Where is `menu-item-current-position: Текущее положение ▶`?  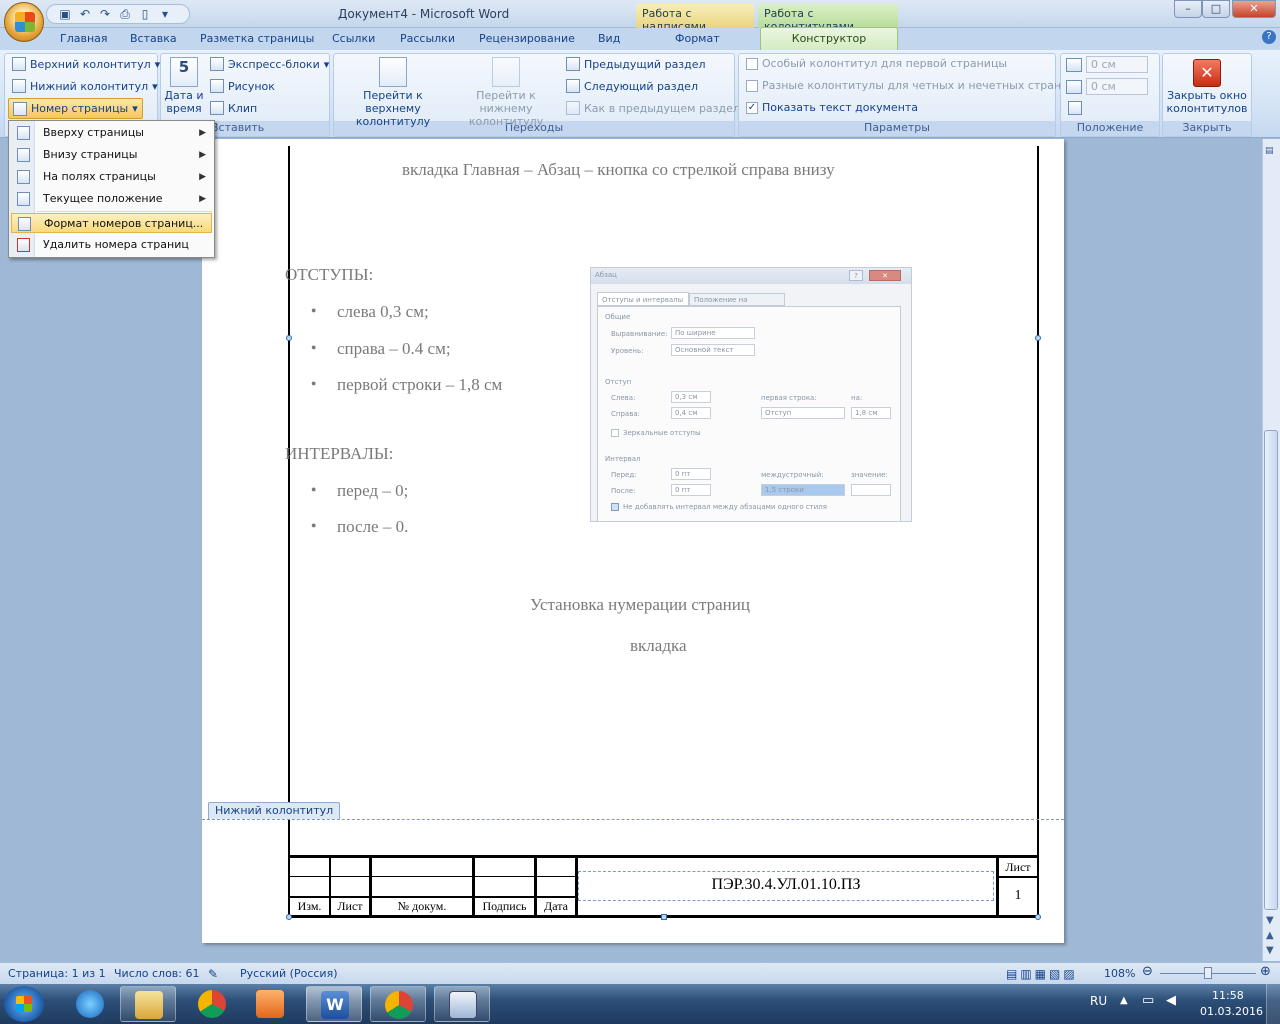
menu-item-current-position: Текущее положение ▶ is located at coordinates (111, 199).